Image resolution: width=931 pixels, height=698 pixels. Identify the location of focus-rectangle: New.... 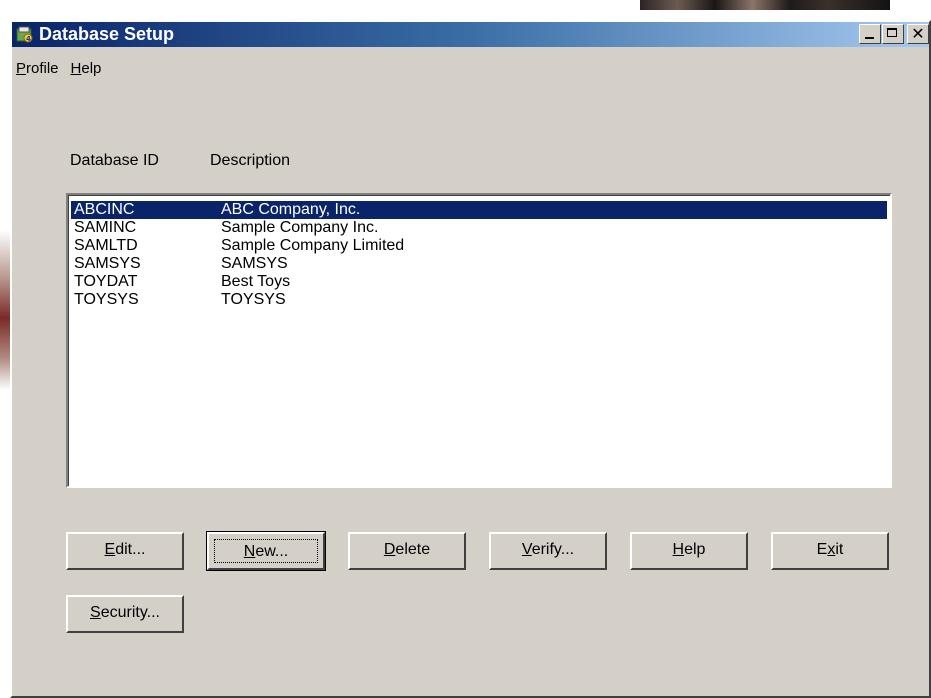
(266, 551).